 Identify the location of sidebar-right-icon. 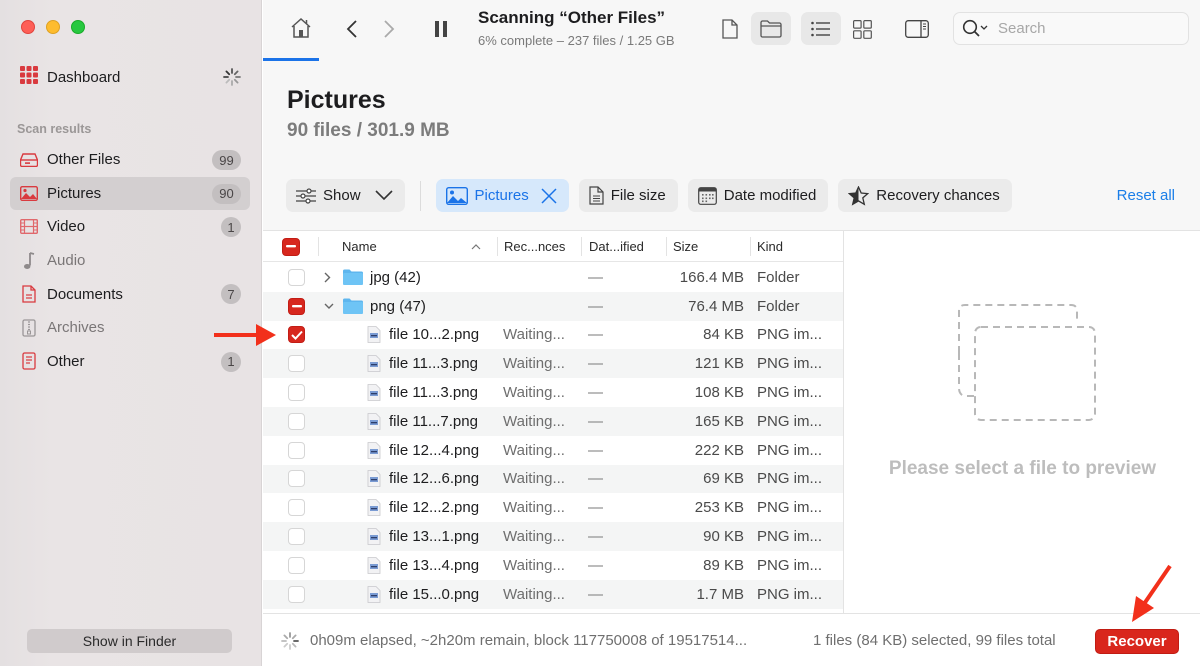
(917, 29).